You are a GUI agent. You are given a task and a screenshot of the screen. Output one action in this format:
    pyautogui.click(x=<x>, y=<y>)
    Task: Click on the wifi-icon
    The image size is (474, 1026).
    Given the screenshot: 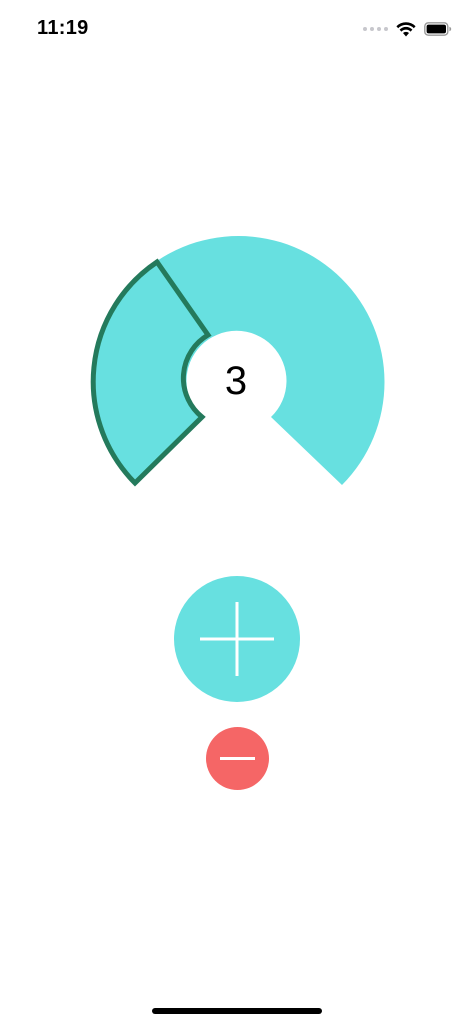 What is the action you would take?
    pyautogui.click(x=406, y=28)
    